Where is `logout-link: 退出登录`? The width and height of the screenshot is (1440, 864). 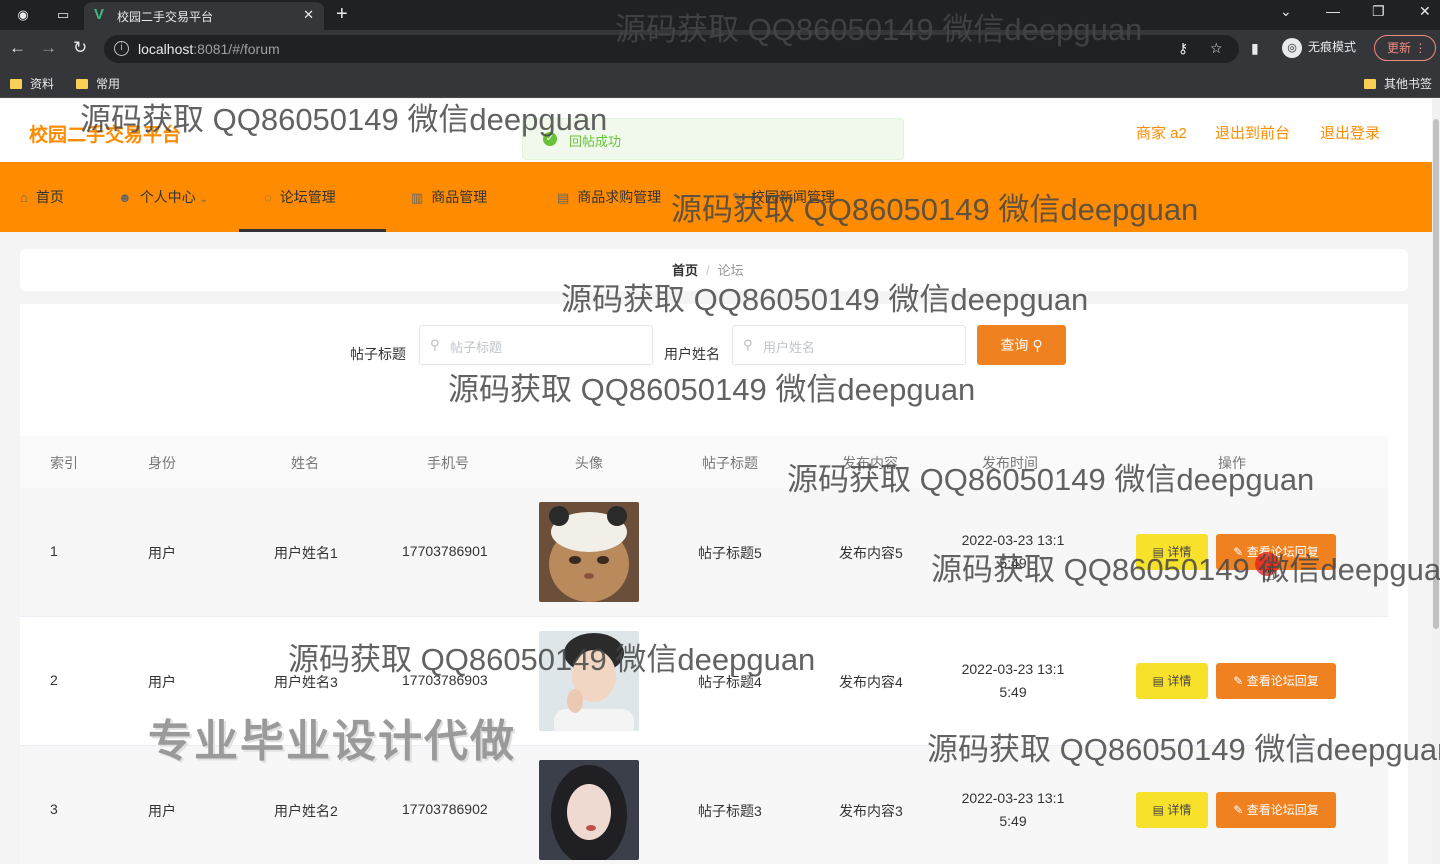 logout-link: 退出登录 is located at coordinates (1350, 132).